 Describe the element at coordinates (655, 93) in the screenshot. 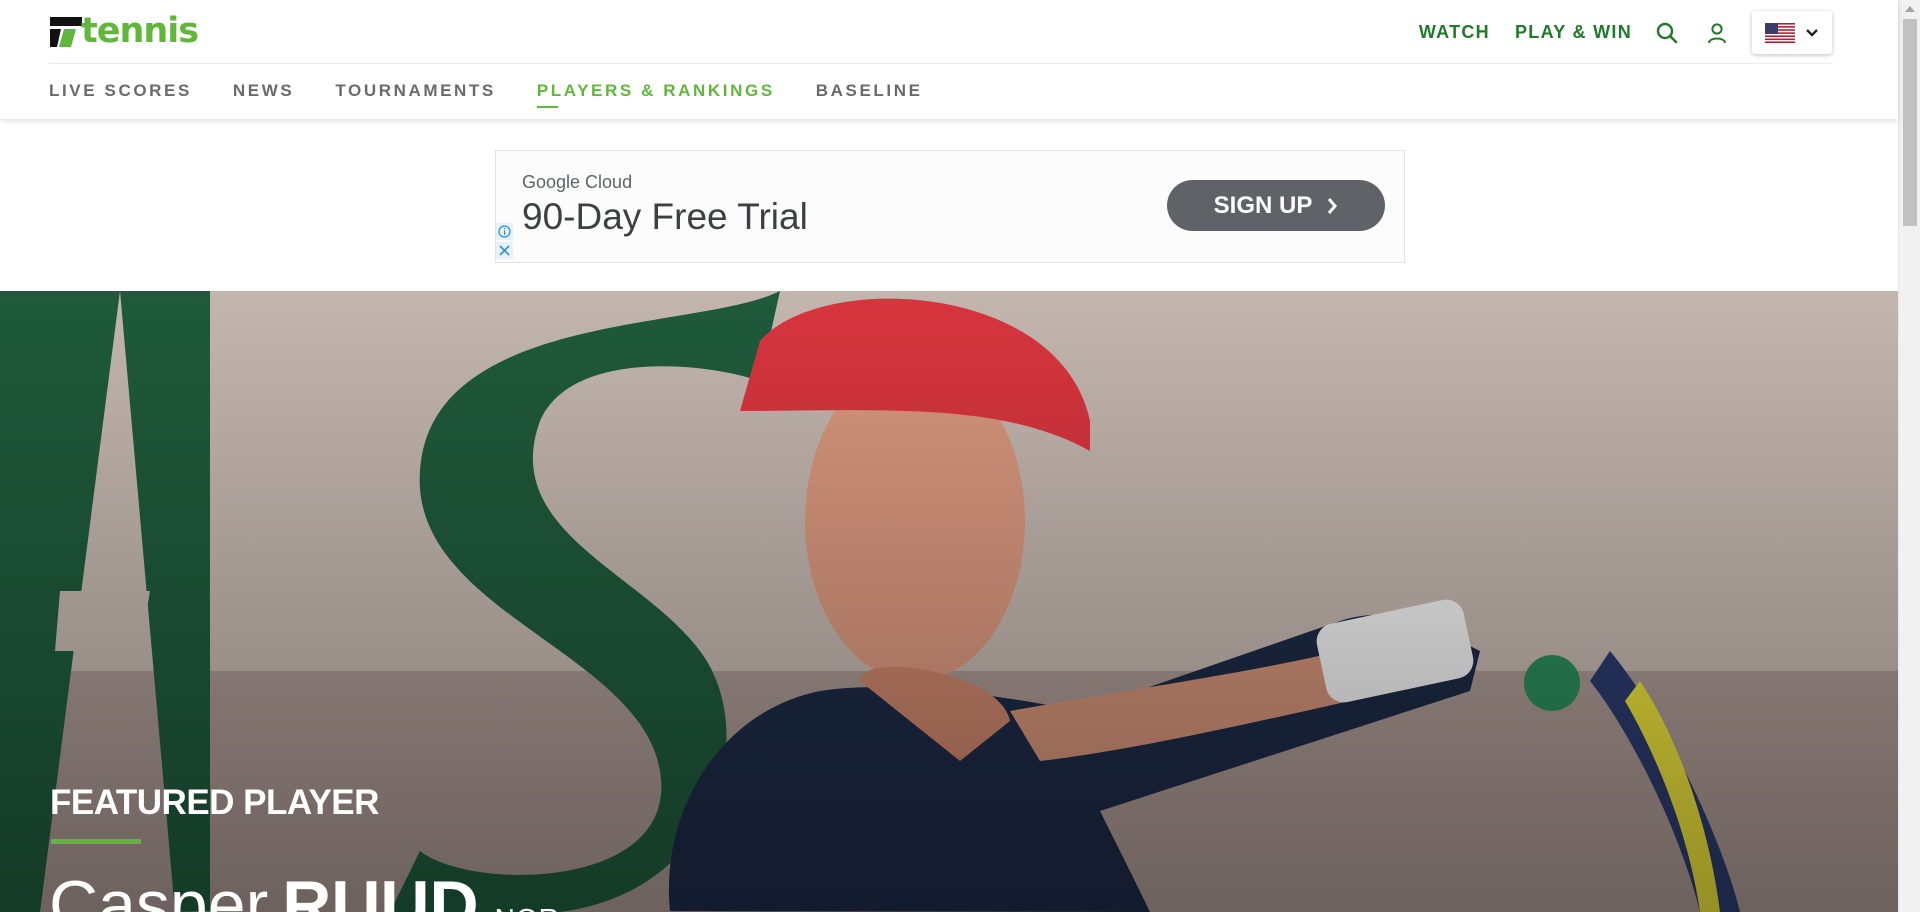

I see `nav-players-rankings: PLAYERS & RANKINGS` at that location.